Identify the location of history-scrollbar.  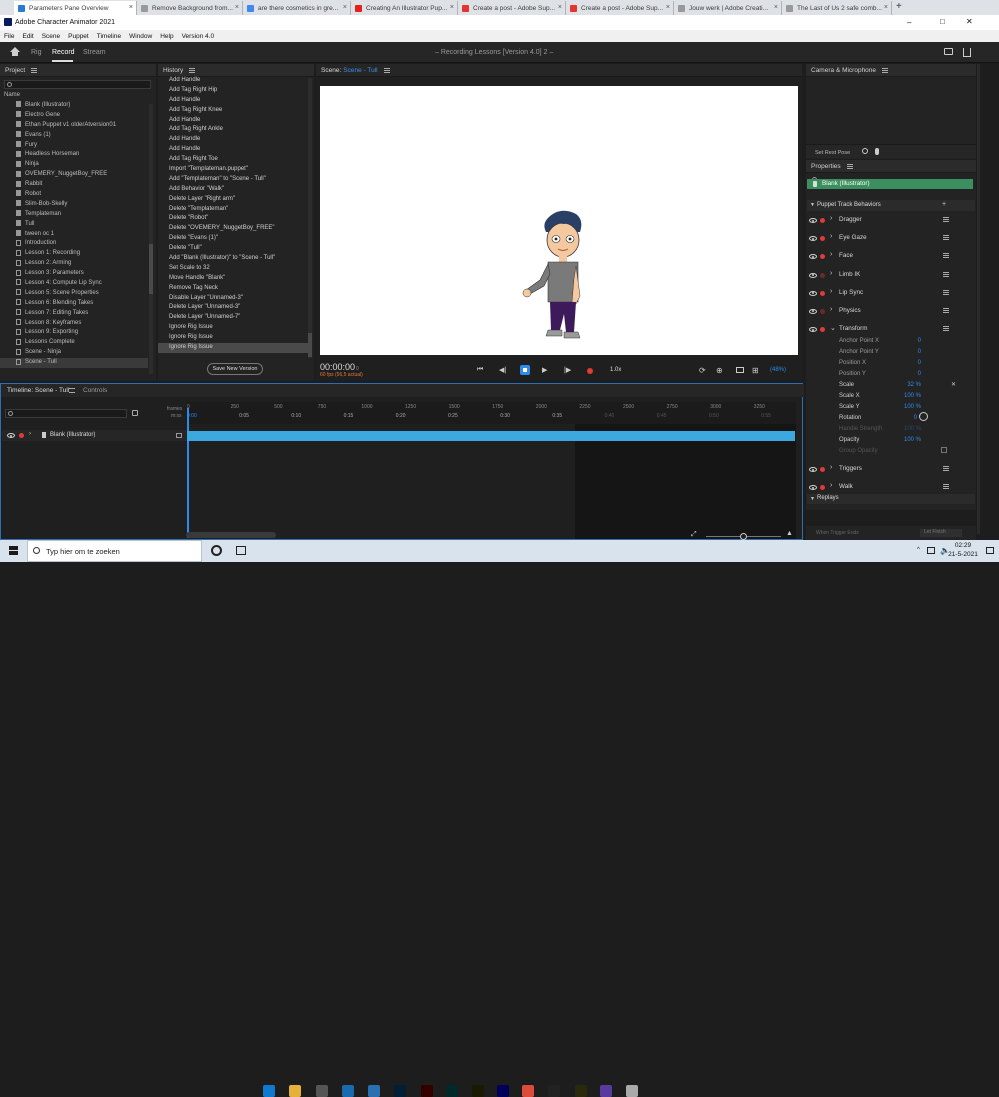
(310, 218).